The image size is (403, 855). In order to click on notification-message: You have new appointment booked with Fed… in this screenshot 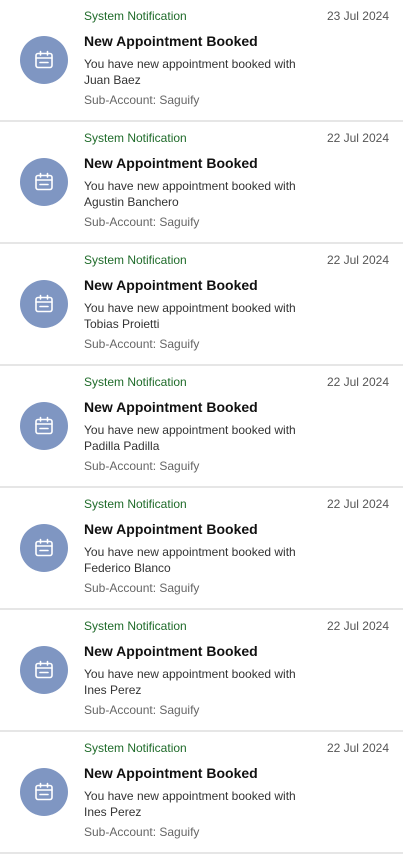, I will do `click(190, 560)`.